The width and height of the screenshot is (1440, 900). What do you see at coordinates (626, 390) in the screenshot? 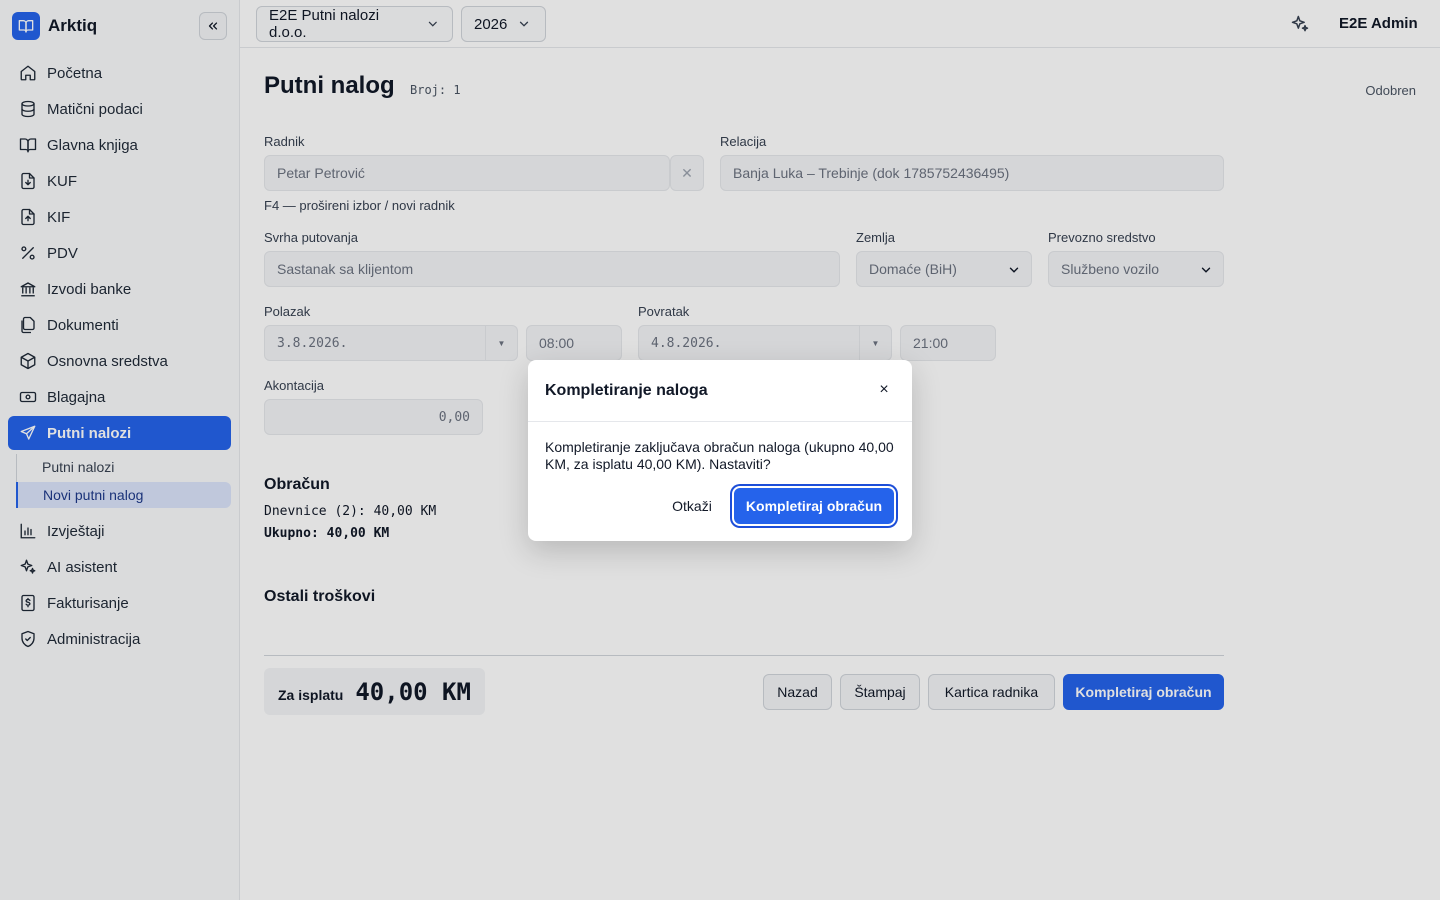
I see `dialog-title: Kompletiranje naloga` at bounding box center [626, 390].